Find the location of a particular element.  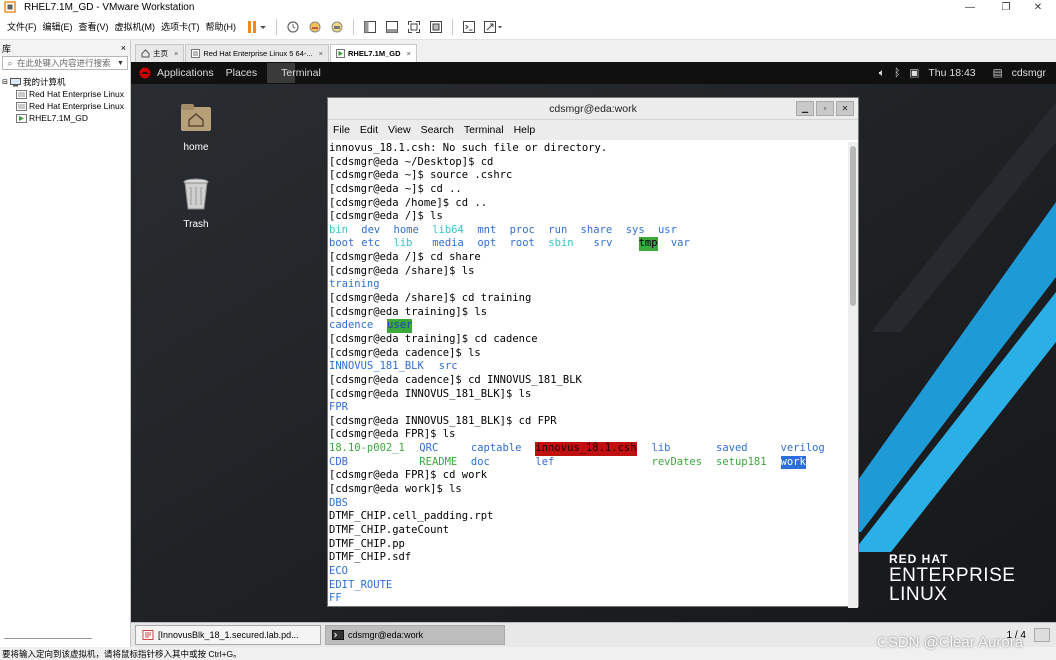

taskbar-item-terminal: cdsmgr@eda:work is located at coordinates (415, 635).